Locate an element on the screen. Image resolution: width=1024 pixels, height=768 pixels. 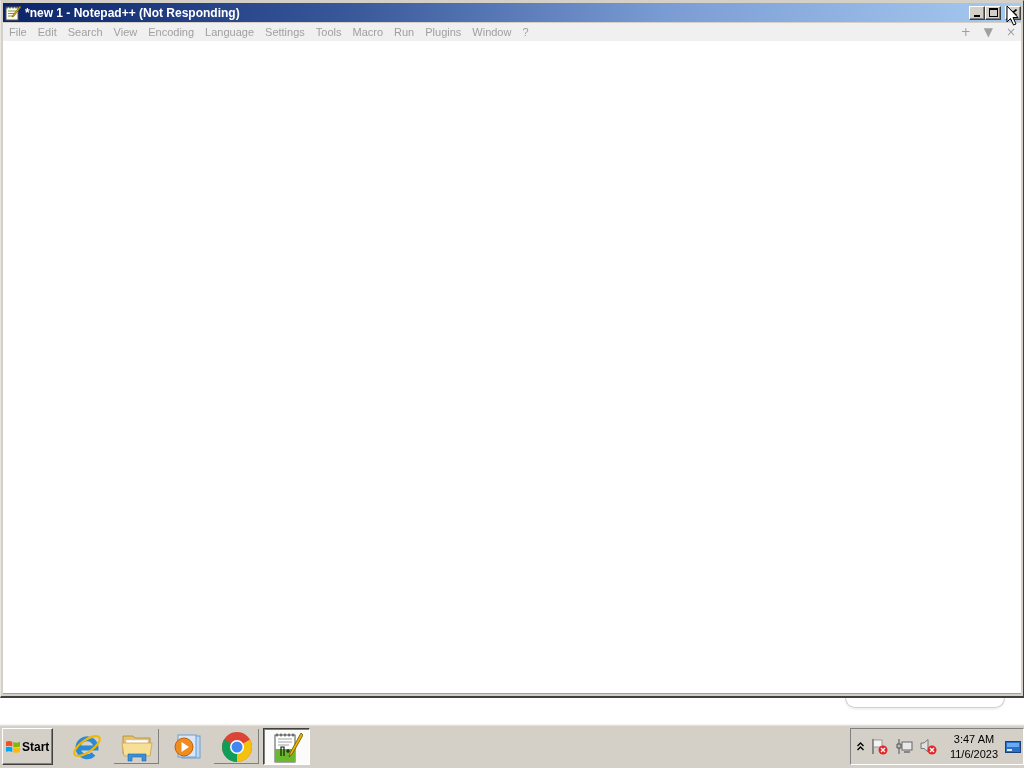
network-icon is located at coordinates (904, 746).